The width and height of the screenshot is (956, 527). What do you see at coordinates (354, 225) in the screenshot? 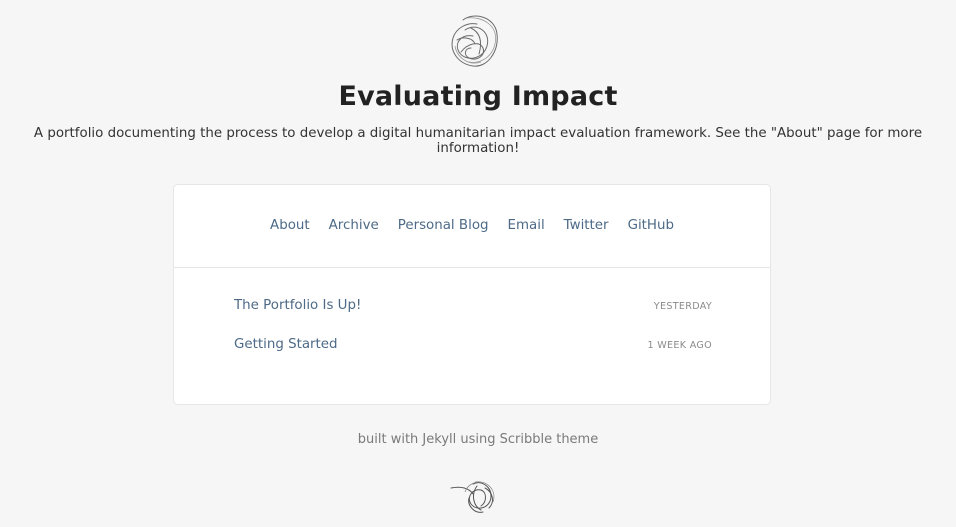
I see `nav-archive-link: Archive` at bounding box center [354, 225].